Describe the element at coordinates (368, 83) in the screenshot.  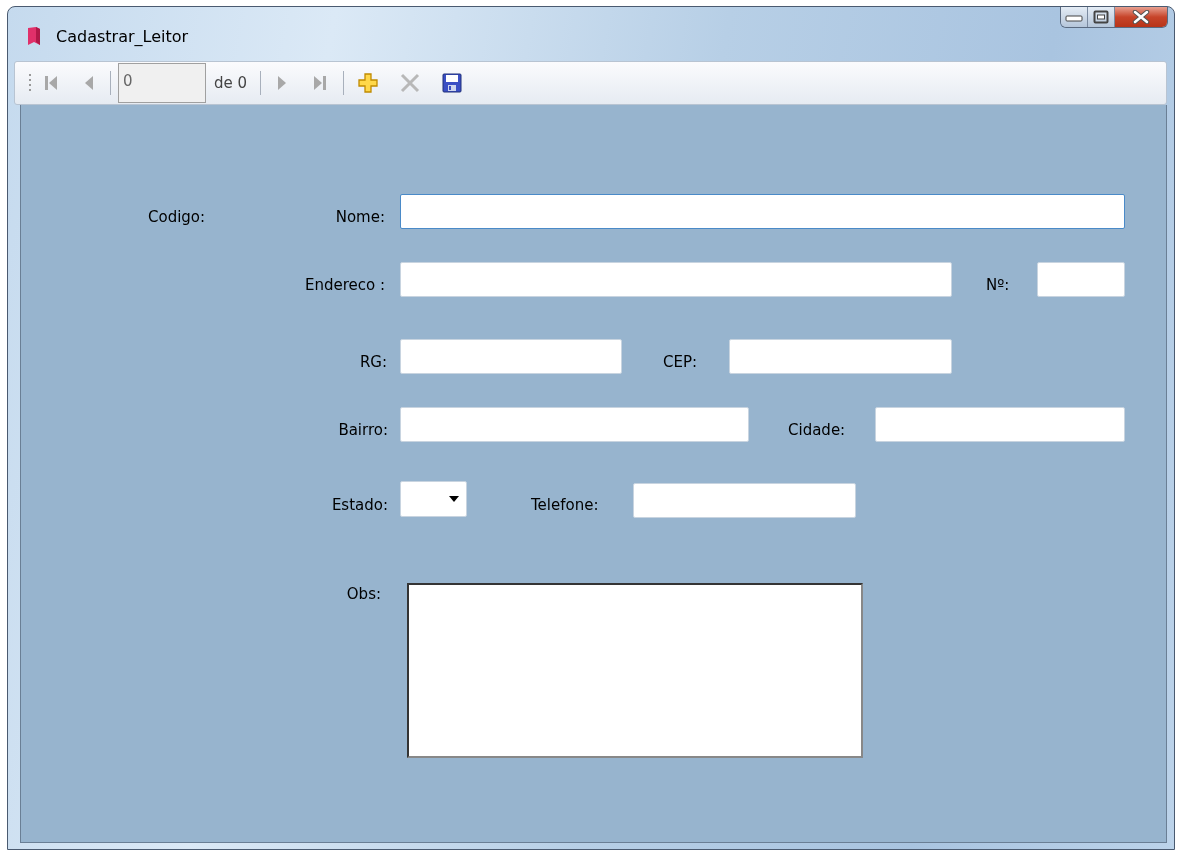
I see `plus-icon` at that location.